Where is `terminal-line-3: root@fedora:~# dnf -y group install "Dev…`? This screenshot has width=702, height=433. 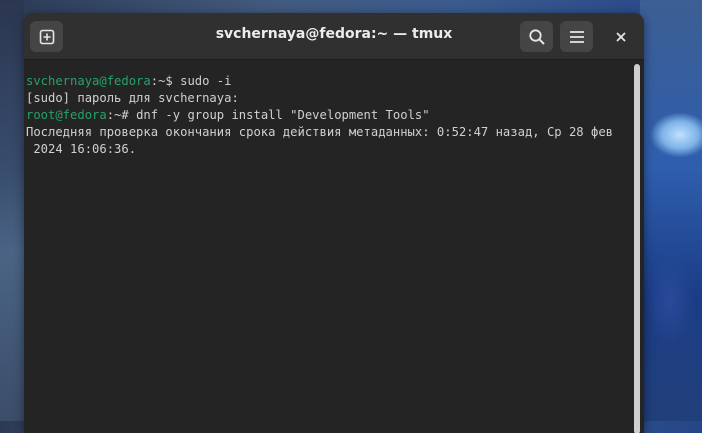 terminal-line-3: root@fedora:~# dnf -y group install "Dev… is located at coordinates (228, 115).